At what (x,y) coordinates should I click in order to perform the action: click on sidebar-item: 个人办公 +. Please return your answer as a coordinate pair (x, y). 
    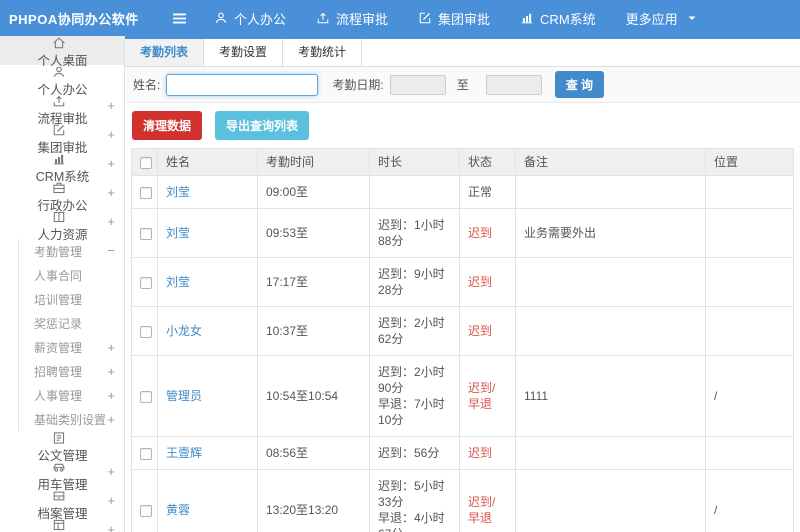
    Looking at the image, I should click on (62, 89).